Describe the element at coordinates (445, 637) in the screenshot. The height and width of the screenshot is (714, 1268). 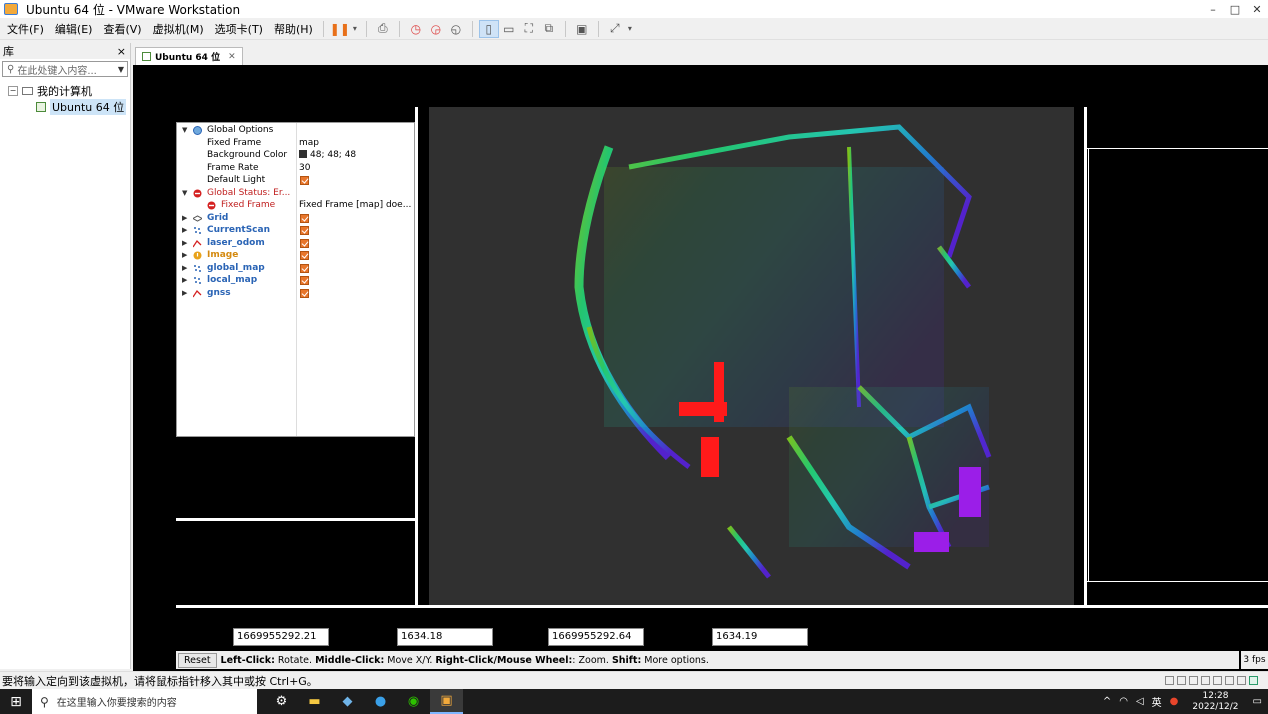
I see `ros-elapsed-field: 1634.18` at that location.